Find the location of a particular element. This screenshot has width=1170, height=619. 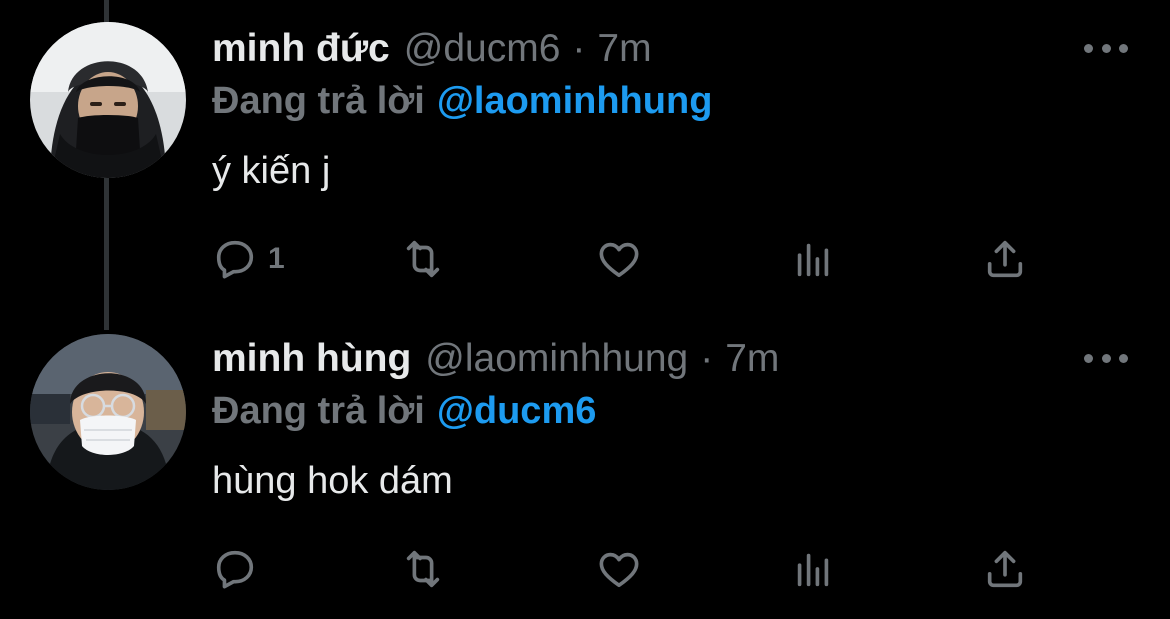

tweet-header: minh đức @ducm6 · 7m is located at coordinates (432, 49).